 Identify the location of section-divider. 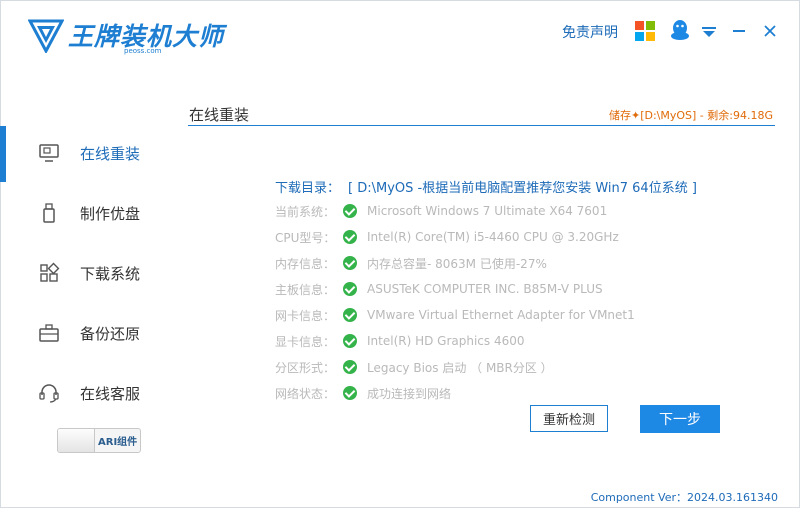
(481, 125).